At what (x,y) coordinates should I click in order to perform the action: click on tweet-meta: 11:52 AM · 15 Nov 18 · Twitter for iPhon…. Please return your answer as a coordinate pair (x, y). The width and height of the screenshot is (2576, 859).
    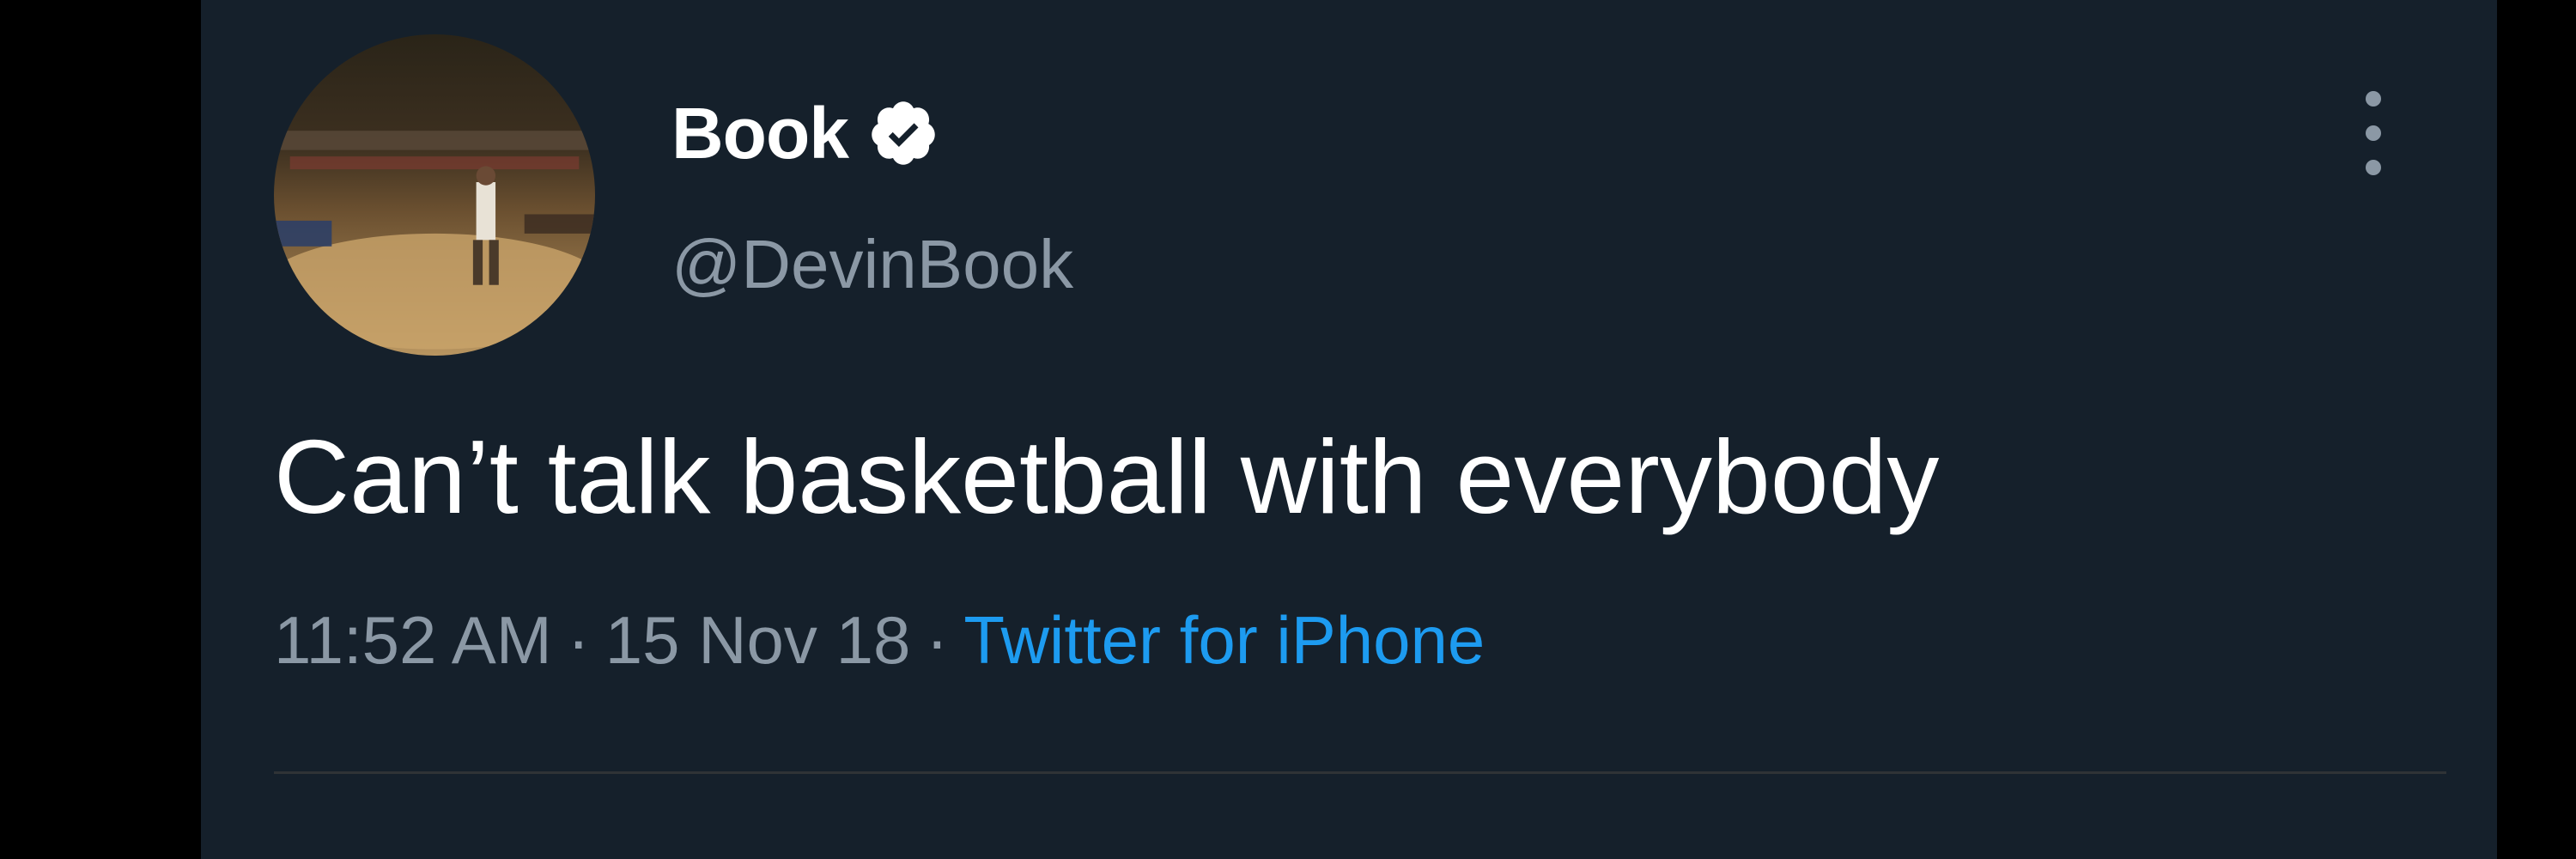
    Looking at the image, I should click on (879, 640).